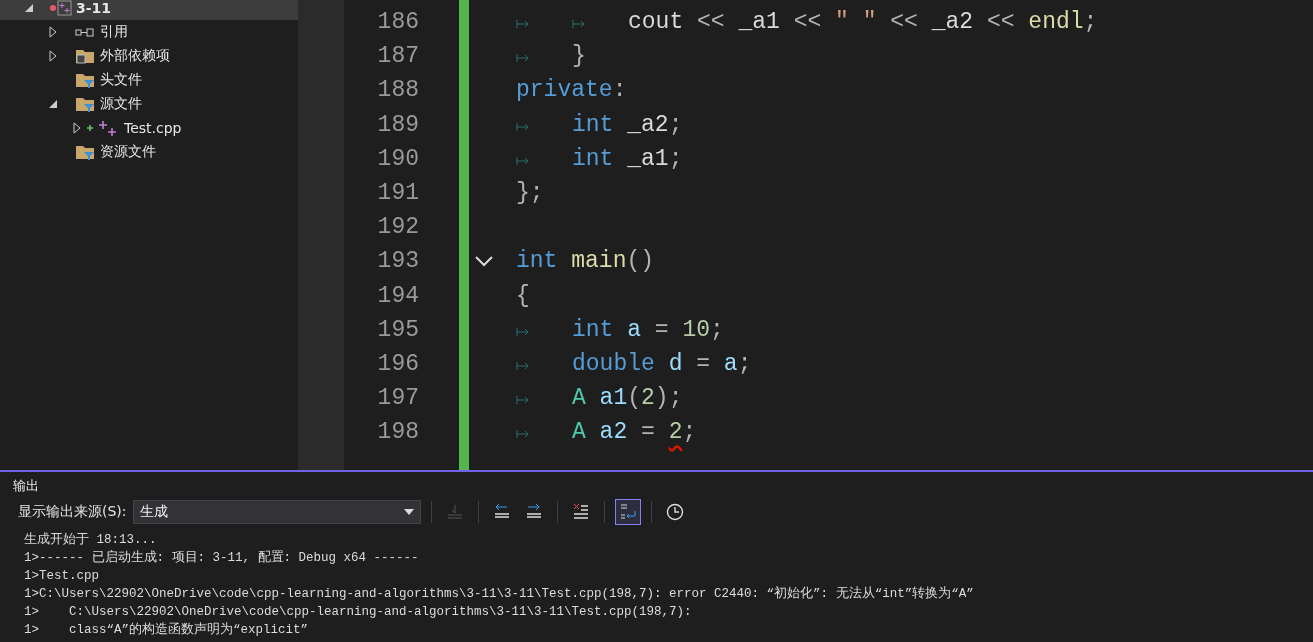 The image size is (1313, 642). I want to click on code-line: double d = a;, so click(662, 363).